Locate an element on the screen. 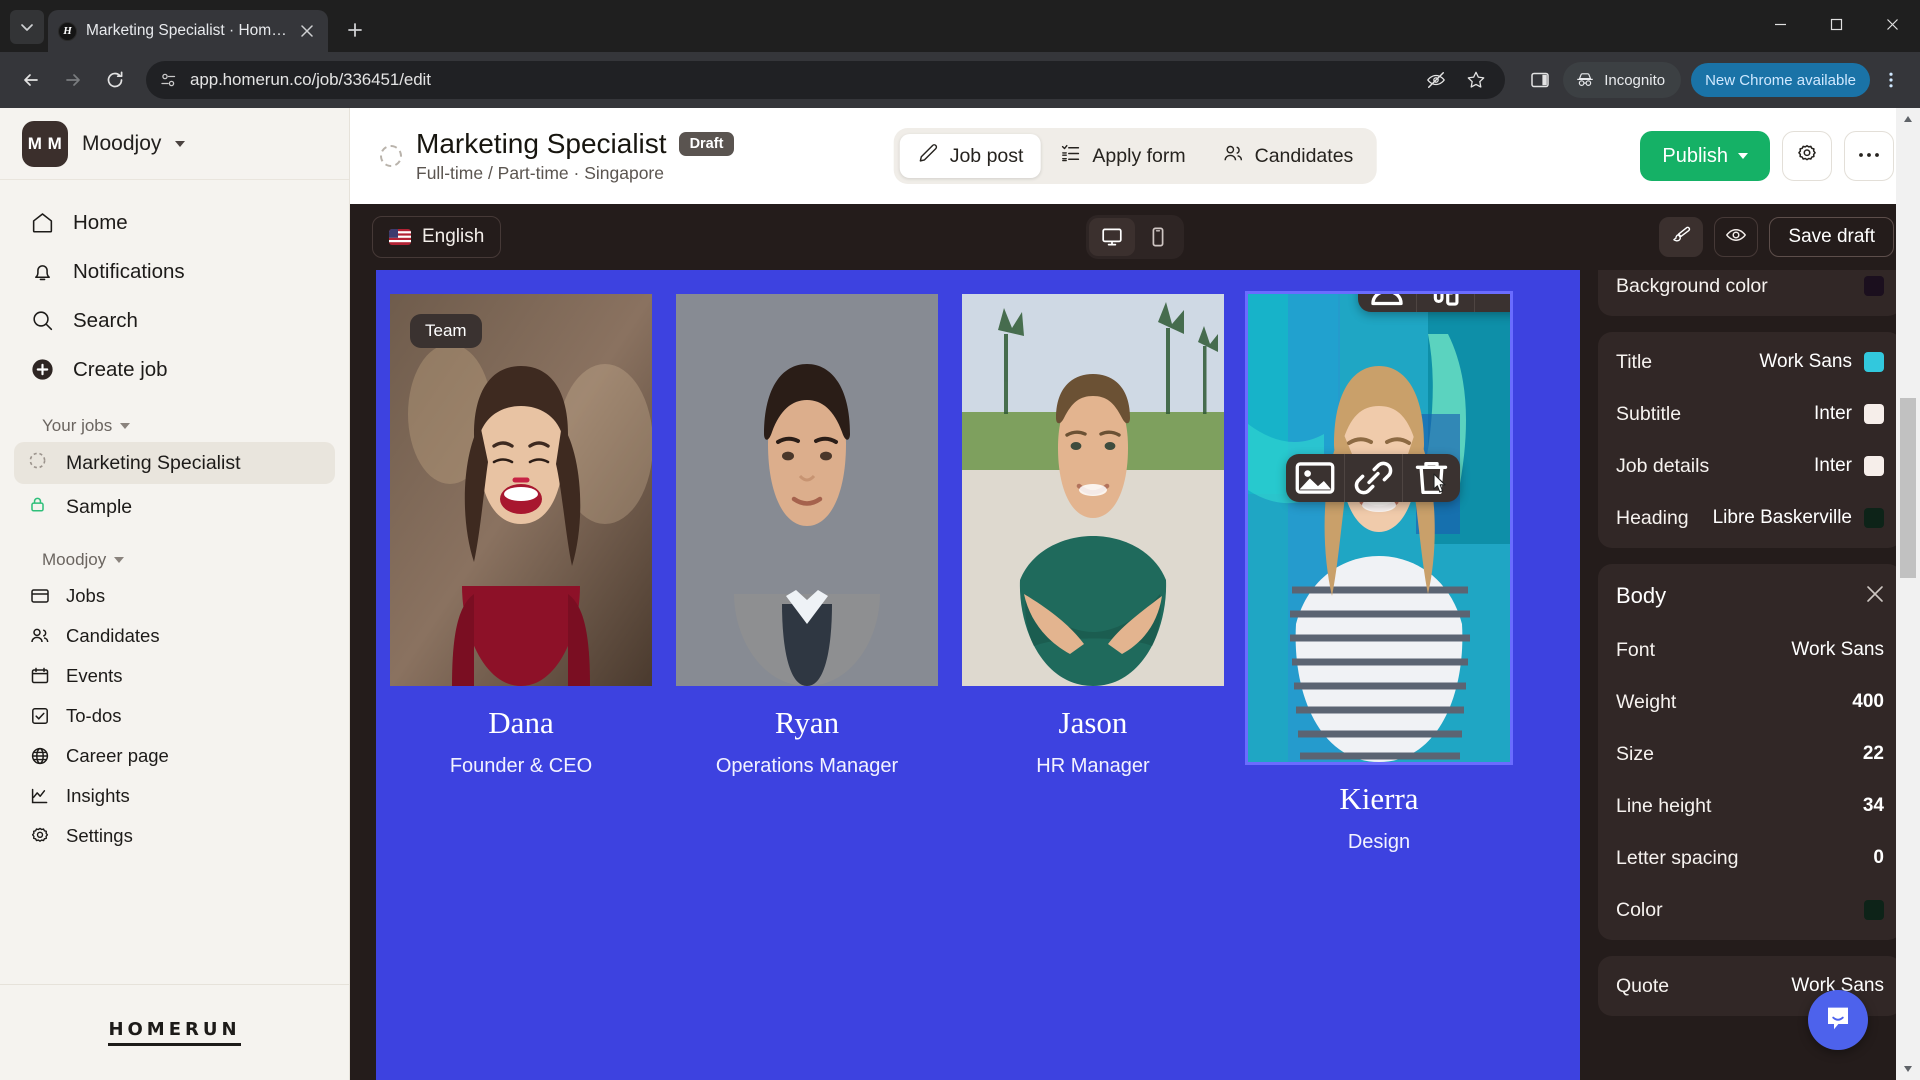 The width and height of the screenshot is (1920, 1080). body-row-weight: Weight 400 is located at coordinates (1750, 702).